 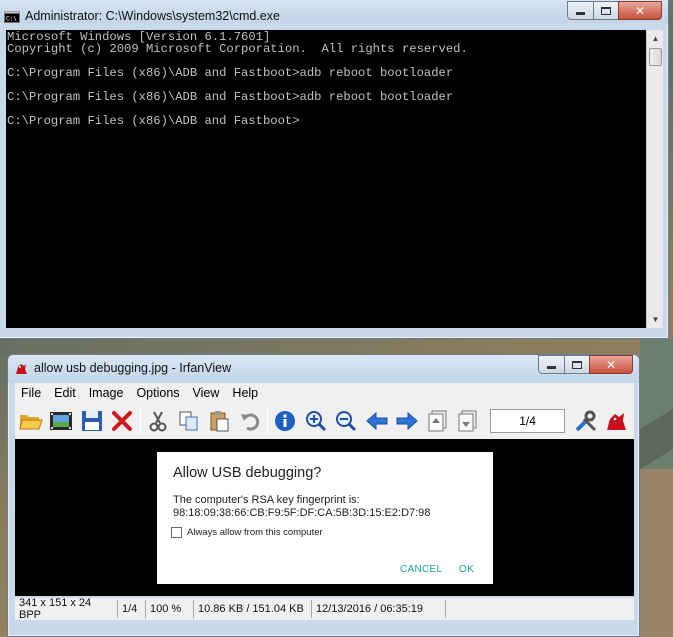 I want to click on menu-file: File, so click(x=31, y=393).